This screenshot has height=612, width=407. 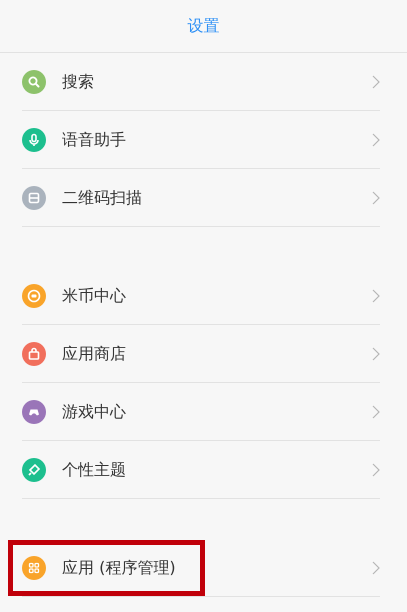 What do you see at coordinates (94, 412) in the screenshot?
I see `item-label: 游戏中心` at bounding box center [94, 412].